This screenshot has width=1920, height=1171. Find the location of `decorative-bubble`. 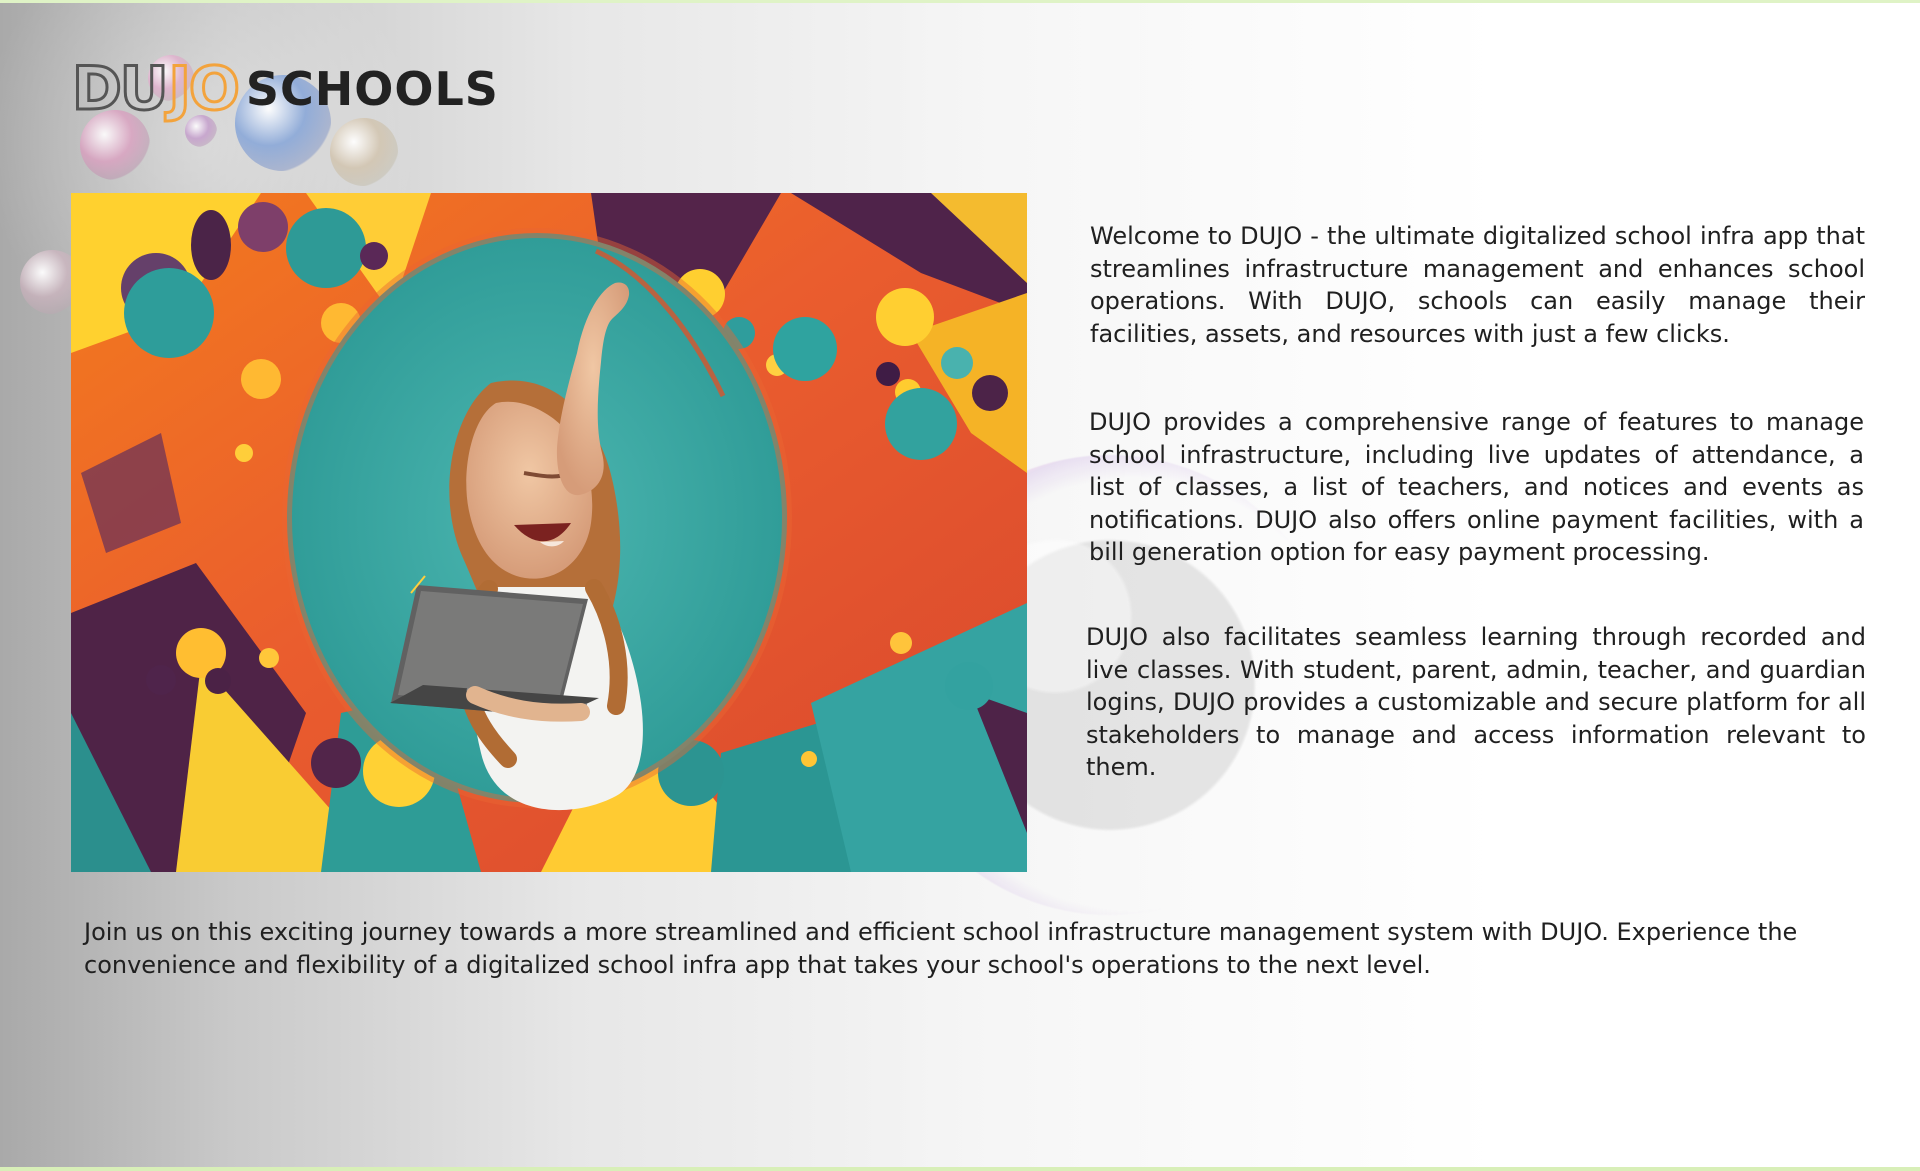

decorative-bubble is located at coordinates (364, 152).